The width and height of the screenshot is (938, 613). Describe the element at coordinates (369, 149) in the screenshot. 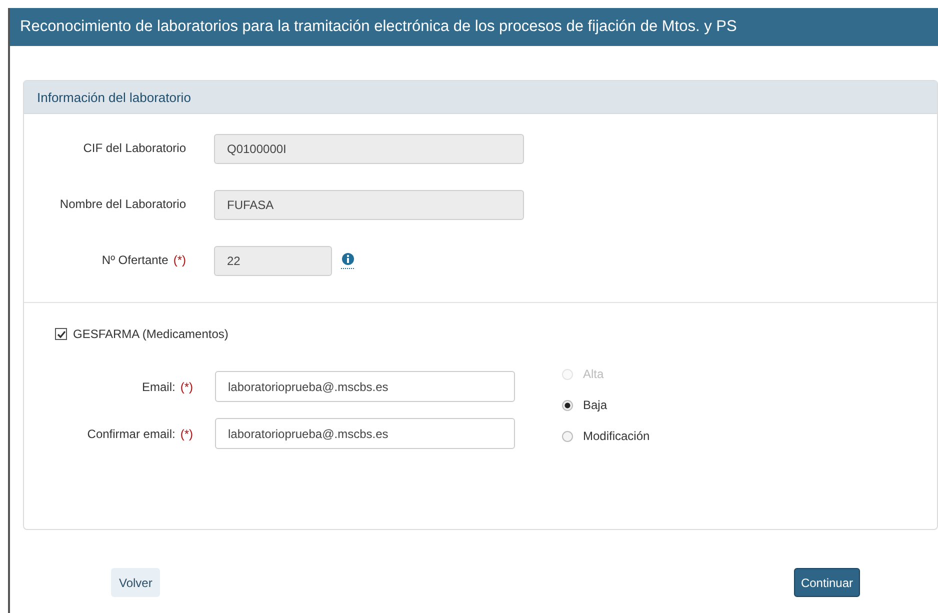

I see `readonly-field: Q0100000I` at that location.